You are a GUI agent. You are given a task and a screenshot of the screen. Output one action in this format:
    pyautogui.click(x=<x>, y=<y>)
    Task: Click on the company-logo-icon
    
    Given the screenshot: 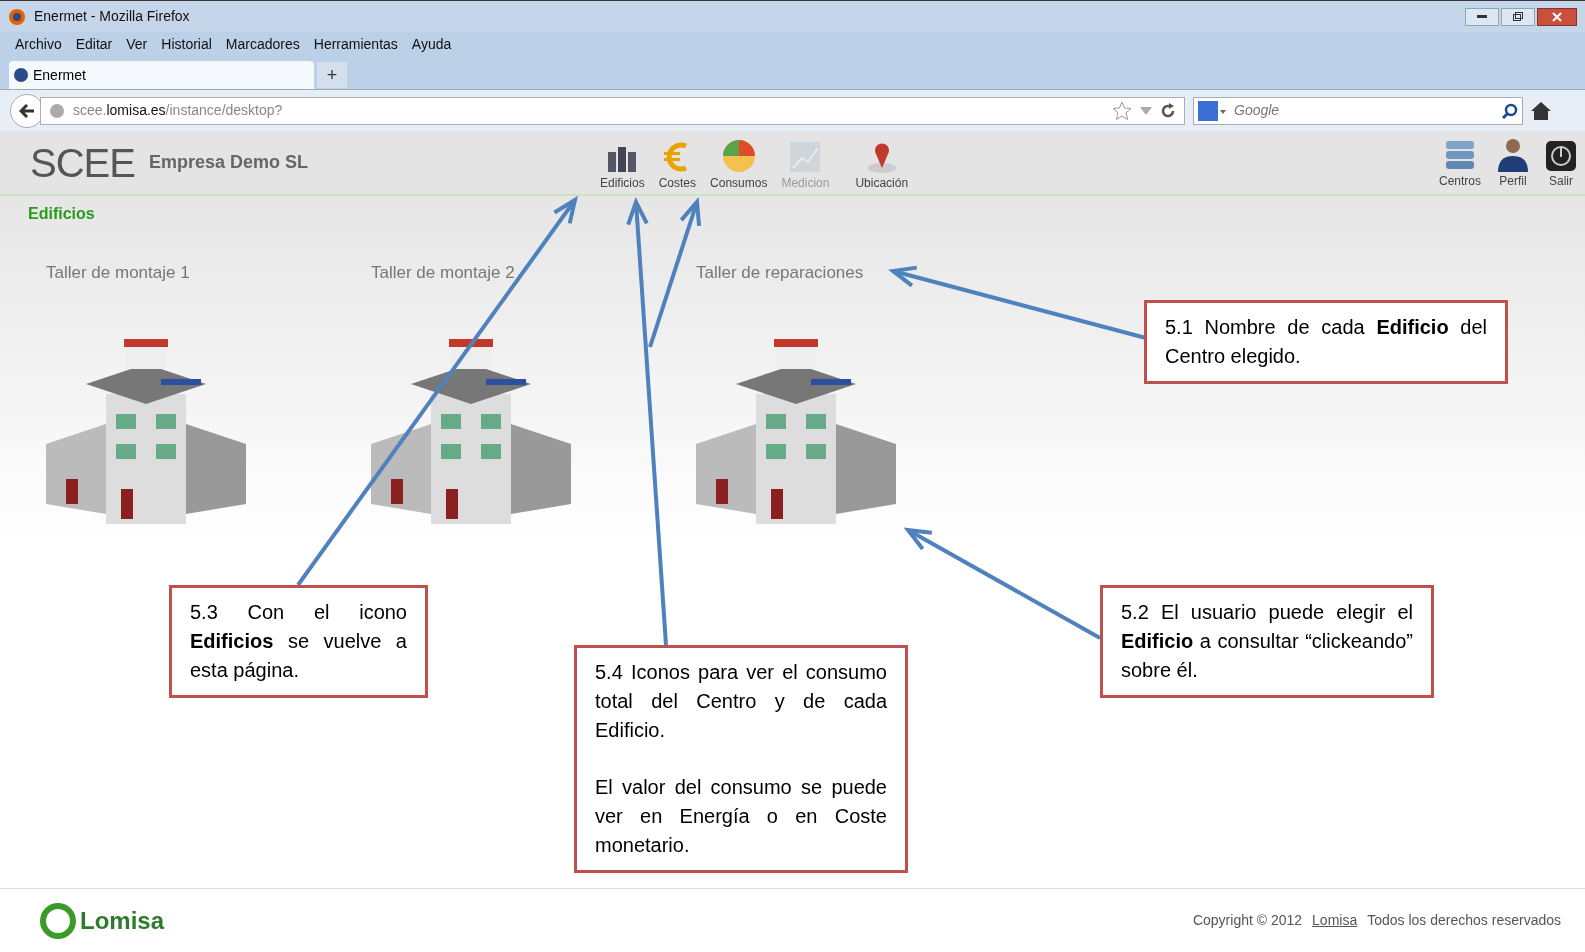 What is the action you would take?
    pyautogui.click(x=58, y=920)
    